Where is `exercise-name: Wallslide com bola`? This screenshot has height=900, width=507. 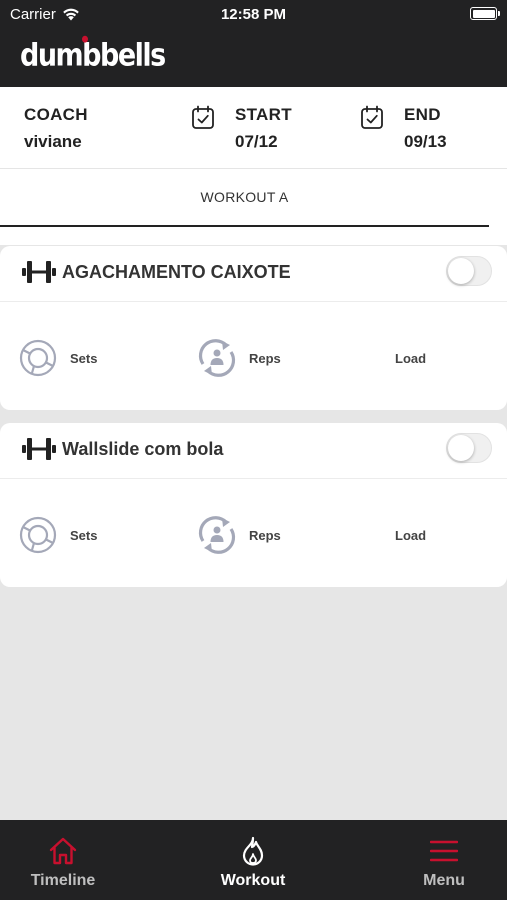 exercise-name: Wallslide com bola is located at coordinates (143, 449).